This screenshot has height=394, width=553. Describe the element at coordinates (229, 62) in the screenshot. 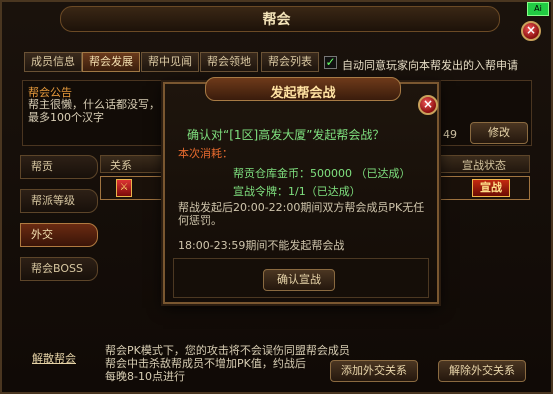

I see `tab-guild-territory: 帮会领地` at that location.